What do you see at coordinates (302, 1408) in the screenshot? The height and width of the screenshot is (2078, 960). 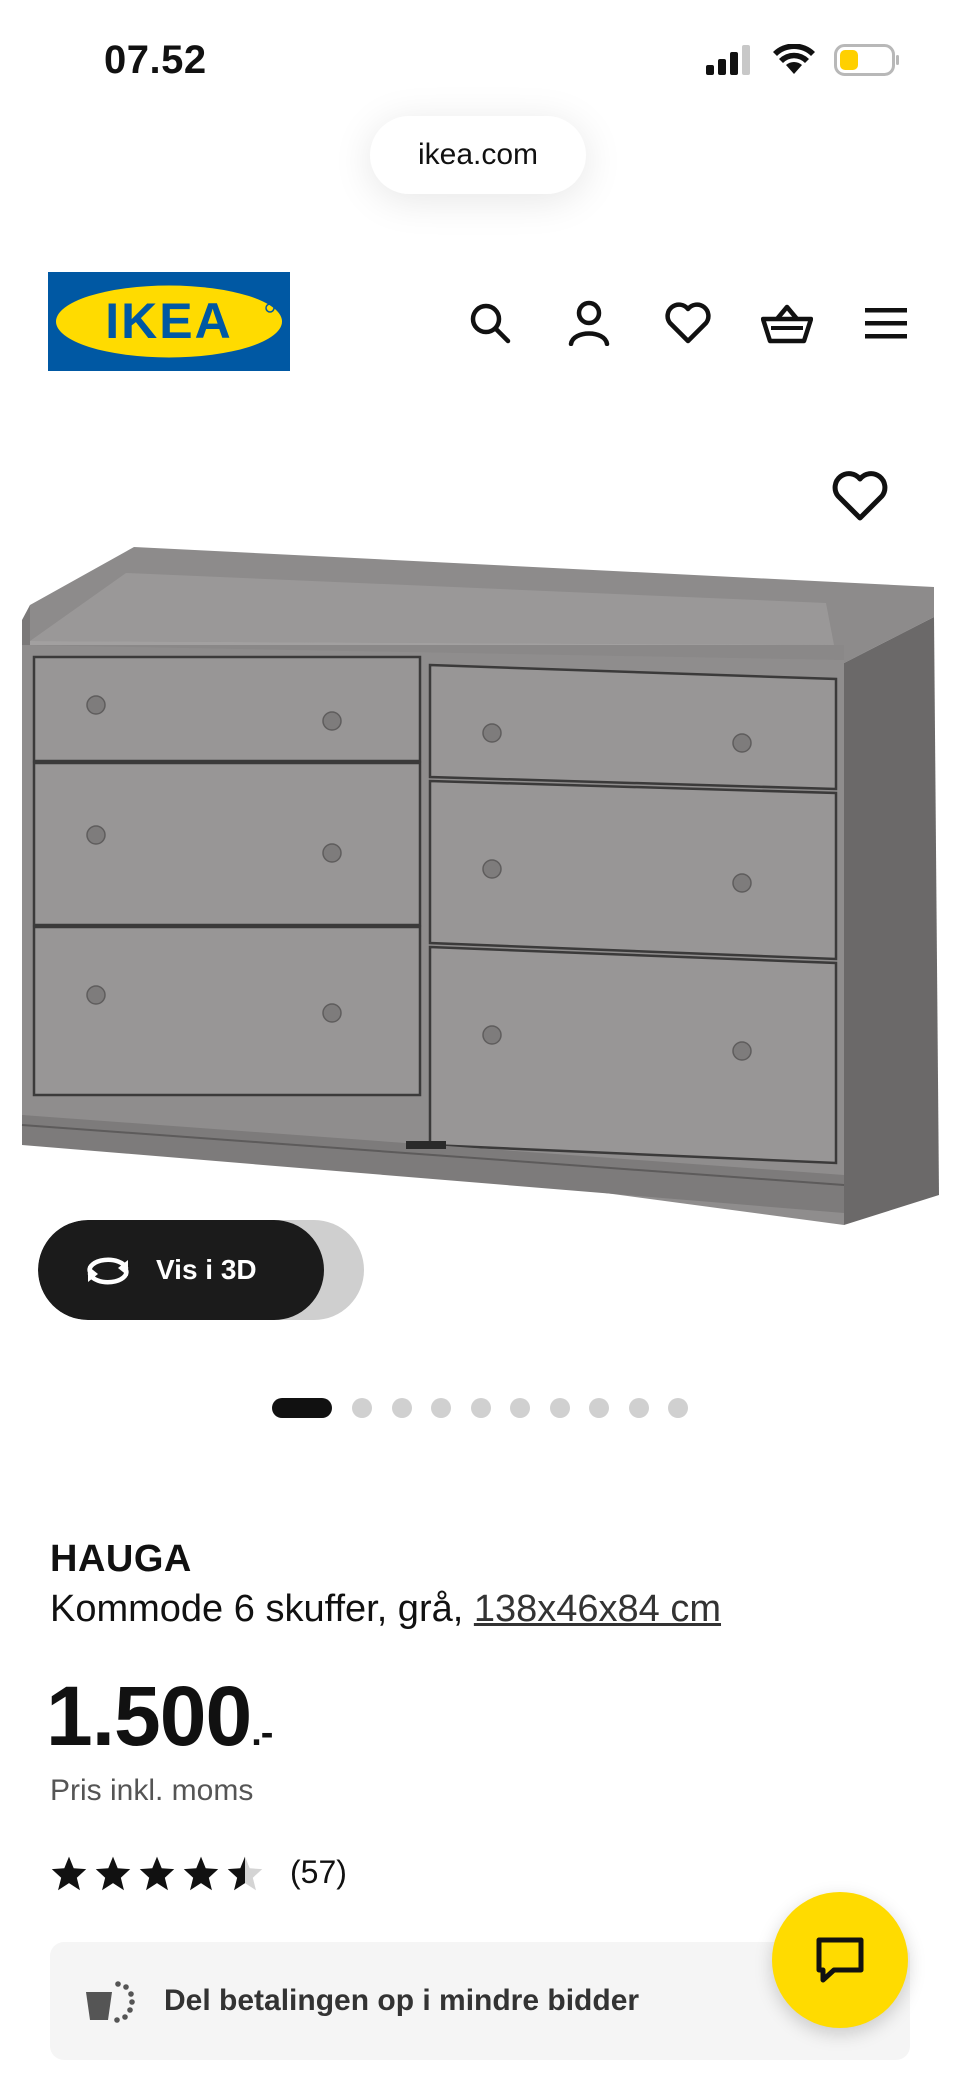 I see `pagination-dot-active` at bounding box center [302, 1408].